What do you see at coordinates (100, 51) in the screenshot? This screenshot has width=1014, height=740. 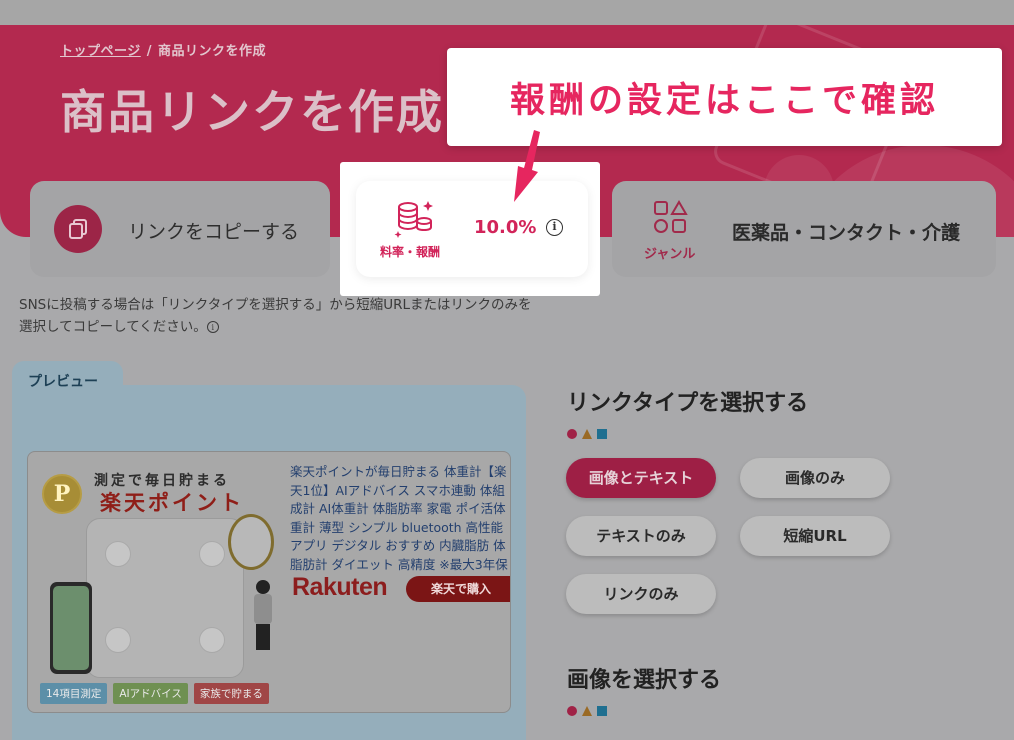 I see `breadcrumb-home-link: トップページ` at bounding box center [100, 51].